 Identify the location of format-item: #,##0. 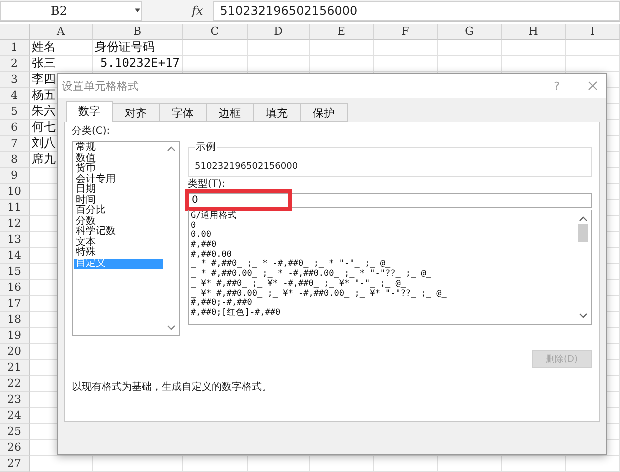
(382, 246).